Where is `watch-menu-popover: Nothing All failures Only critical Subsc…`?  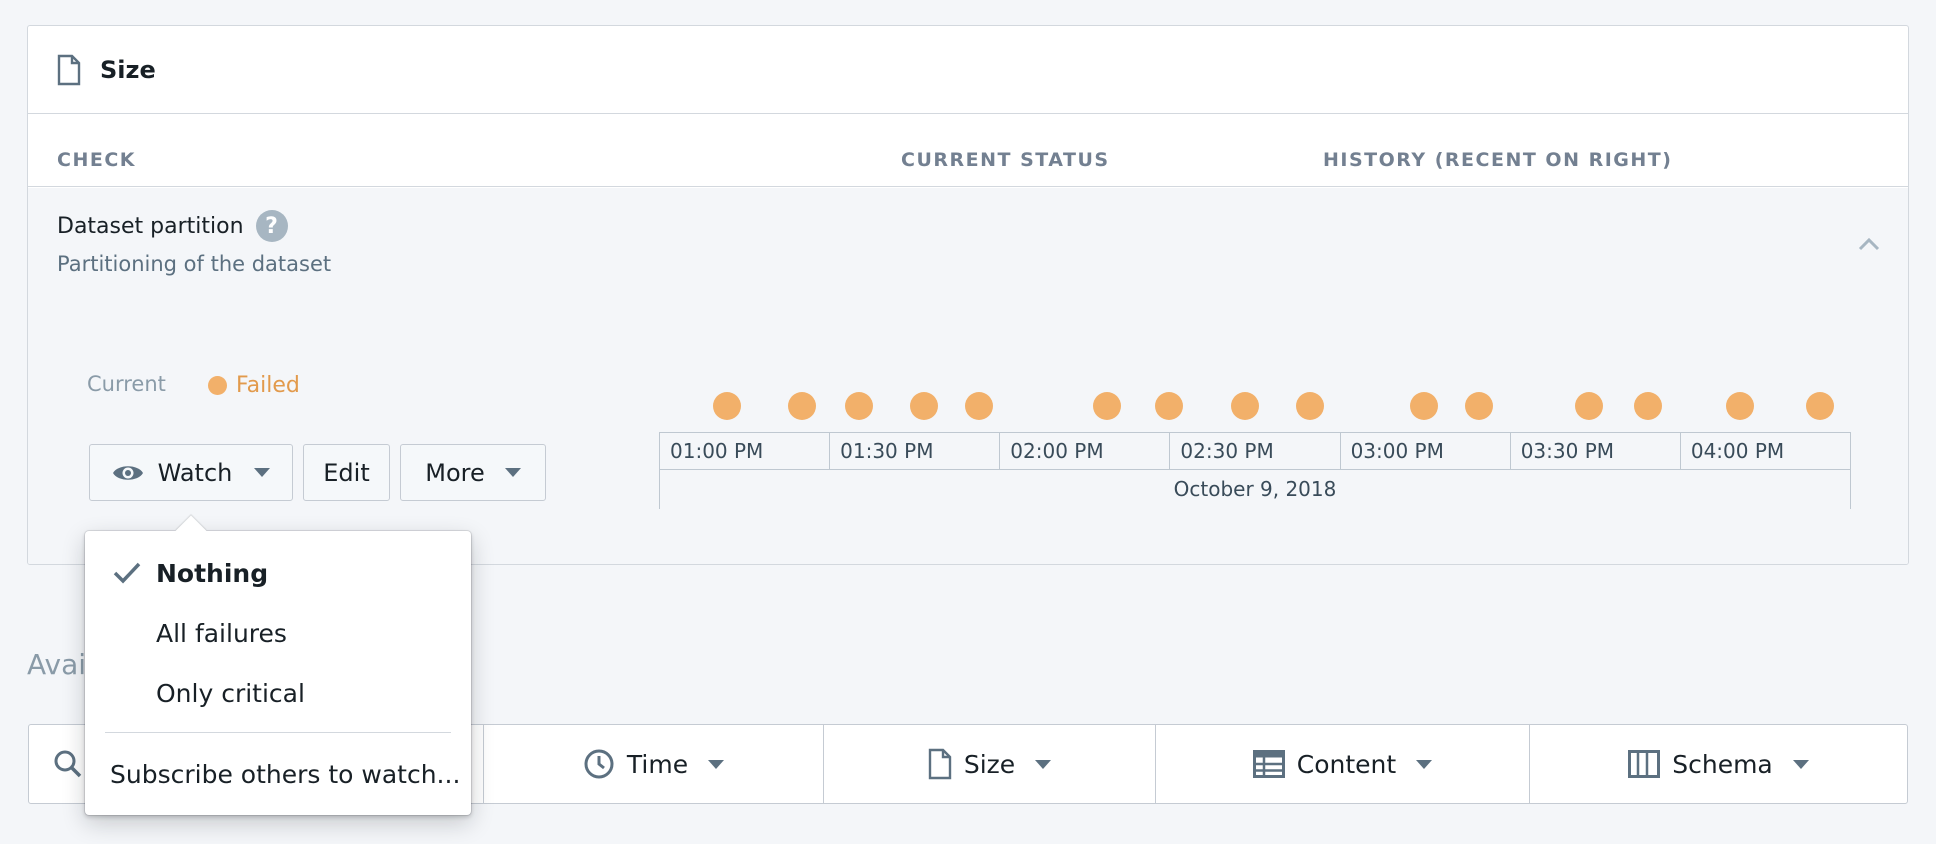 watch-menu-popover: Nothing All failures Only critical Subsc… is located at coordinates (278, 665).